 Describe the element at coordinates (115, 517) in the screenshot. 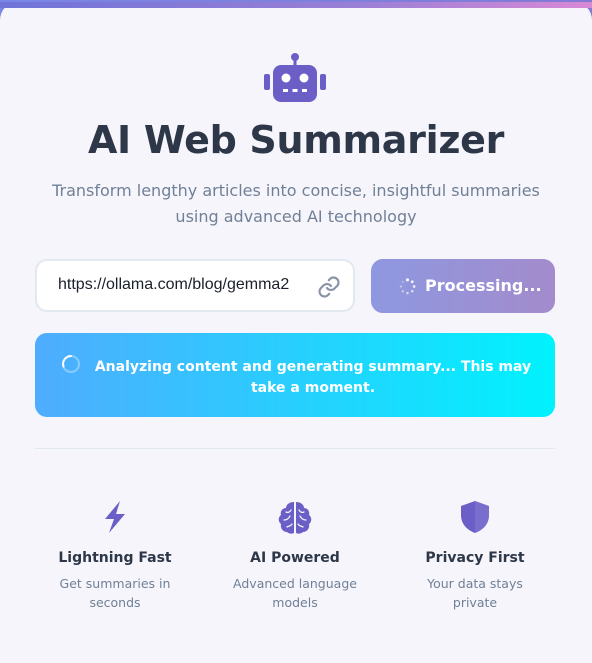

I see `lightning-icon` at that location.